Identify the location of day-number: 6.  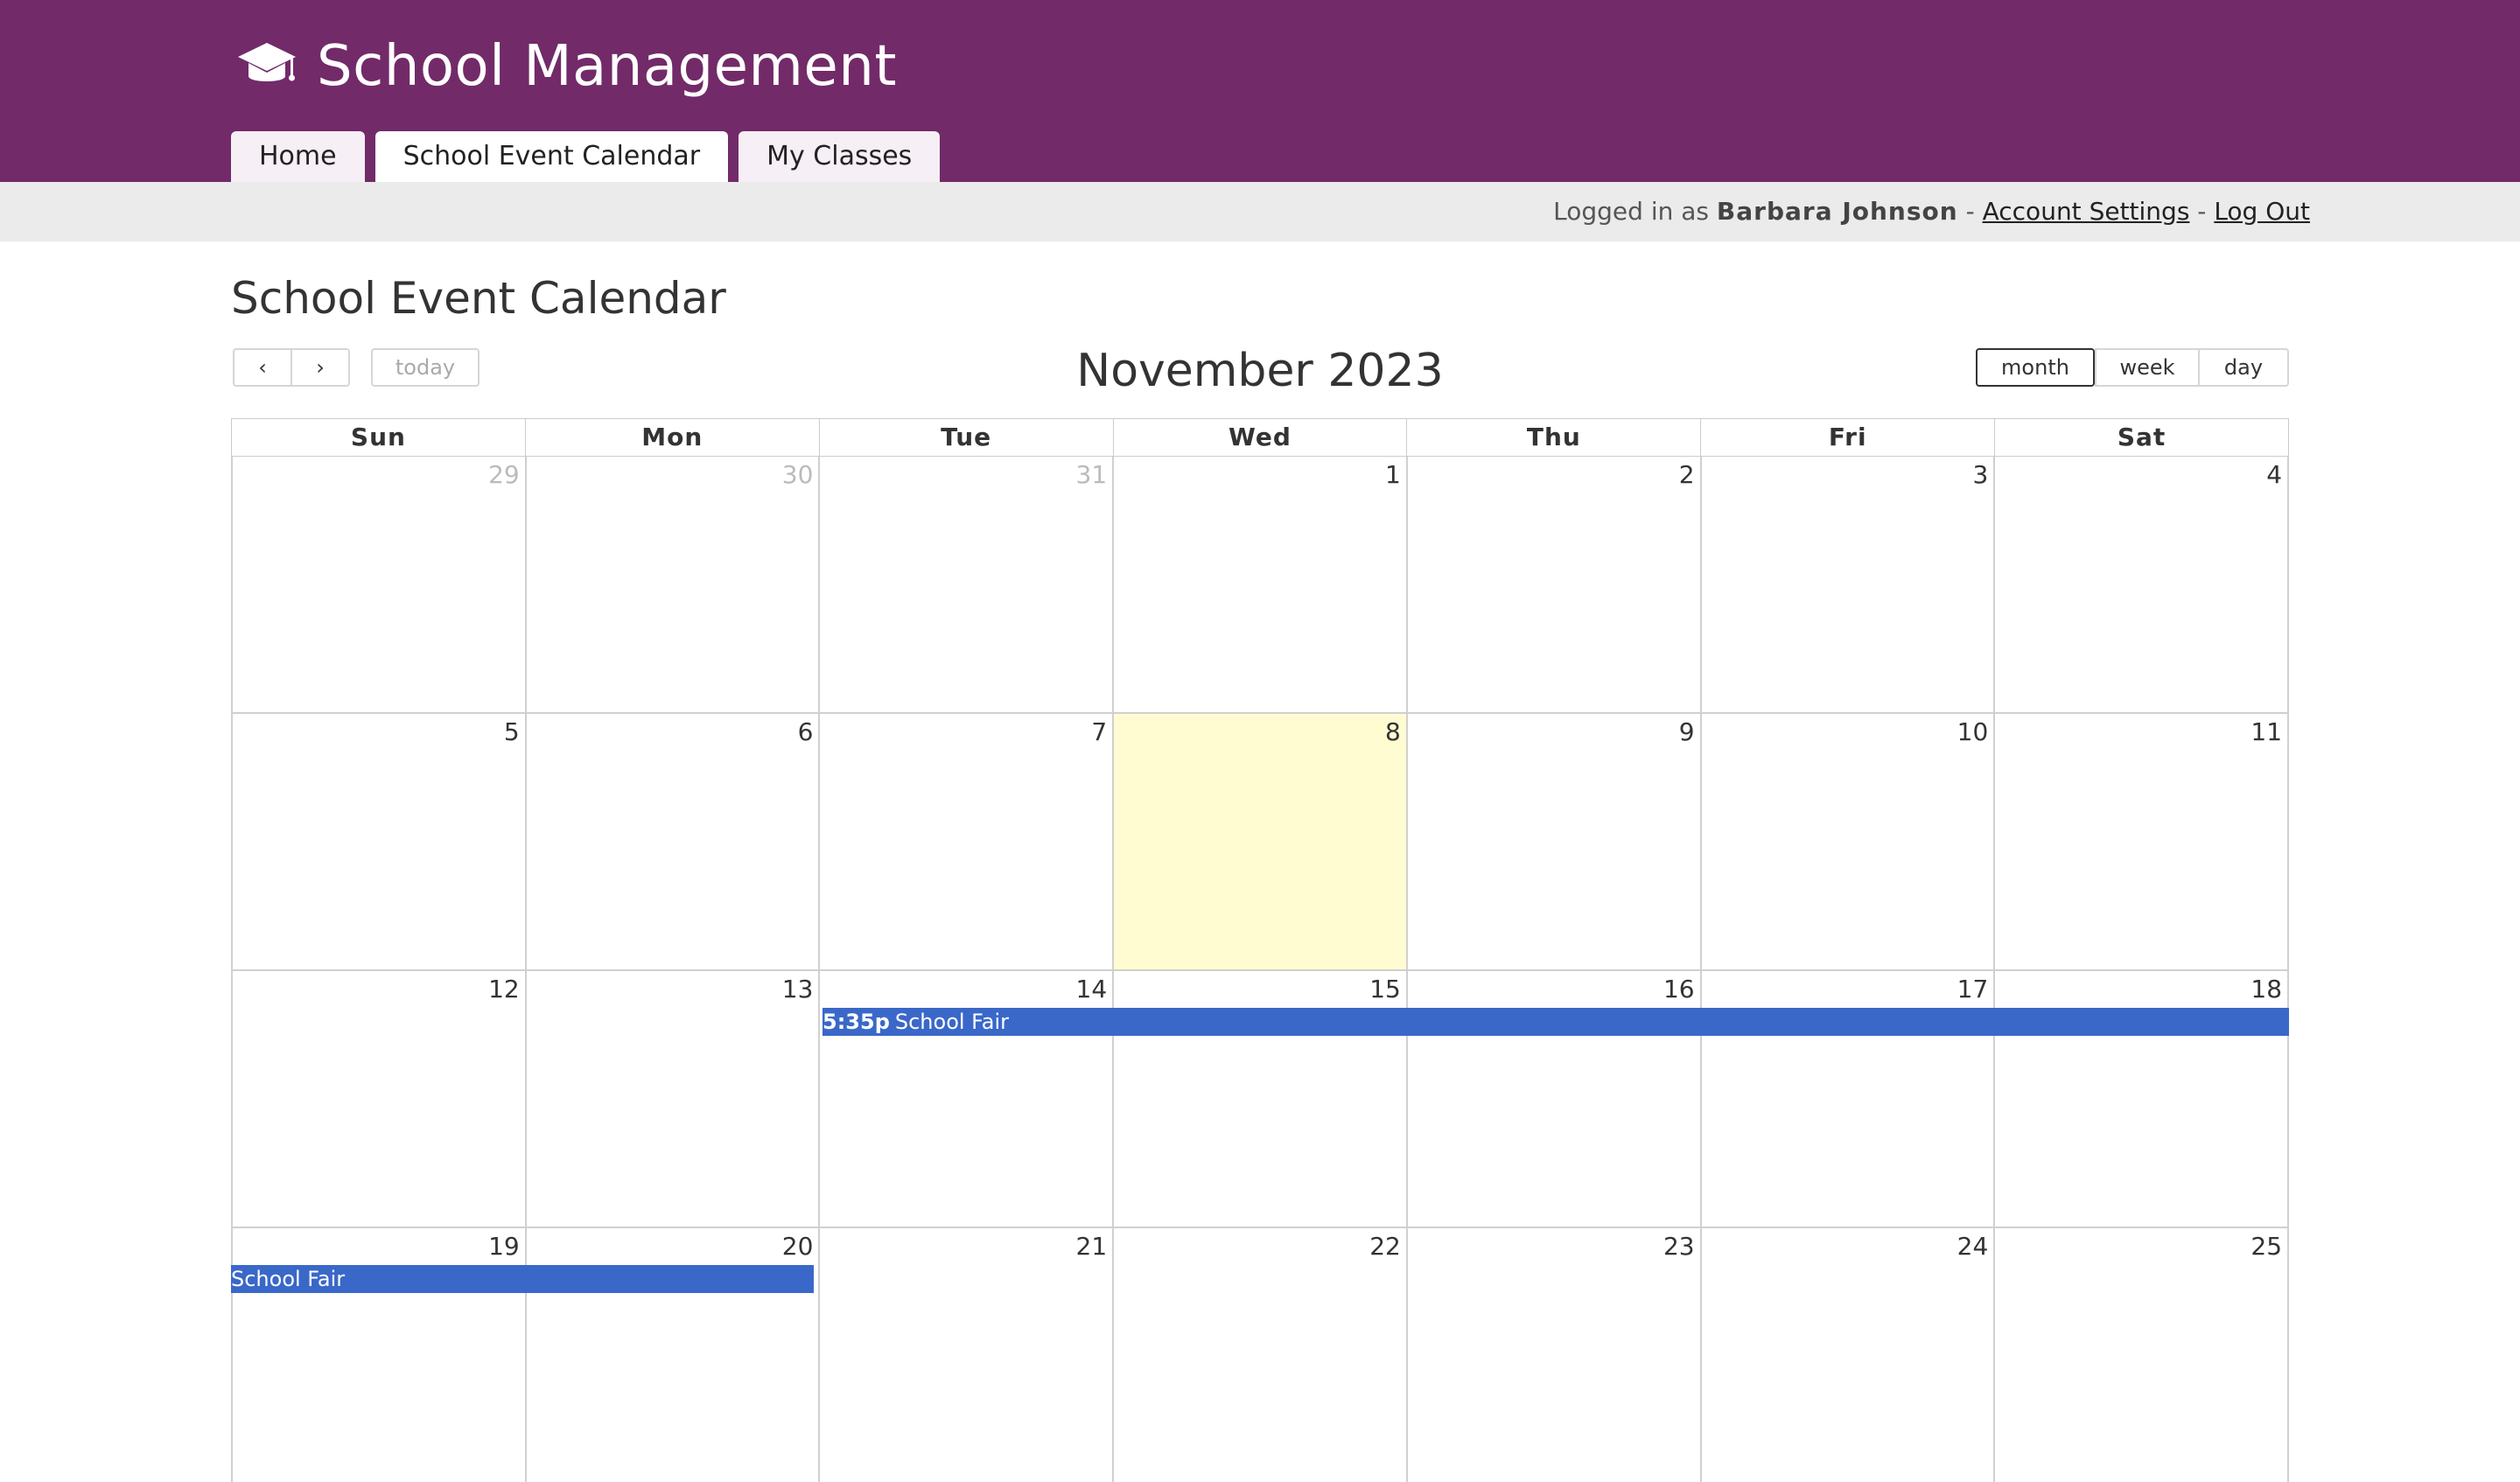
(806, 731).